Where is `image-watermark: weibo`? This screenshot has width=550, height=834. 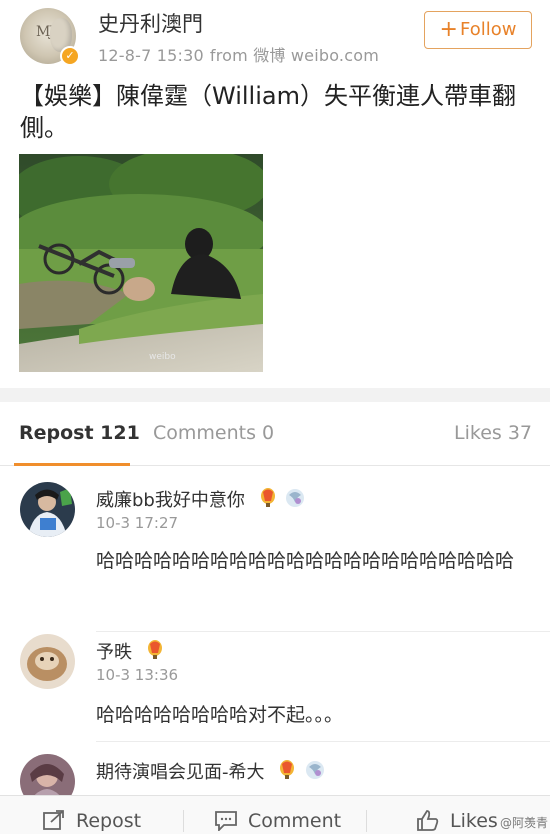
image-watermark: weibo is located at coordinates (162, 357).